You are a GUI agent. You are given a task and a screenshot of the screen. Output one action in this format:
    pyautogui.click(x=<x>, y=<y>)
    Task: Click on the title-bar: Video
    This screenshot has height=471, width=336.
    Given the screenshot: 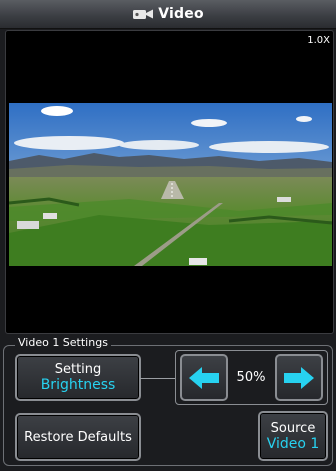 What is the action you would take?
    pyautogui.click(x=168, y=14)
    